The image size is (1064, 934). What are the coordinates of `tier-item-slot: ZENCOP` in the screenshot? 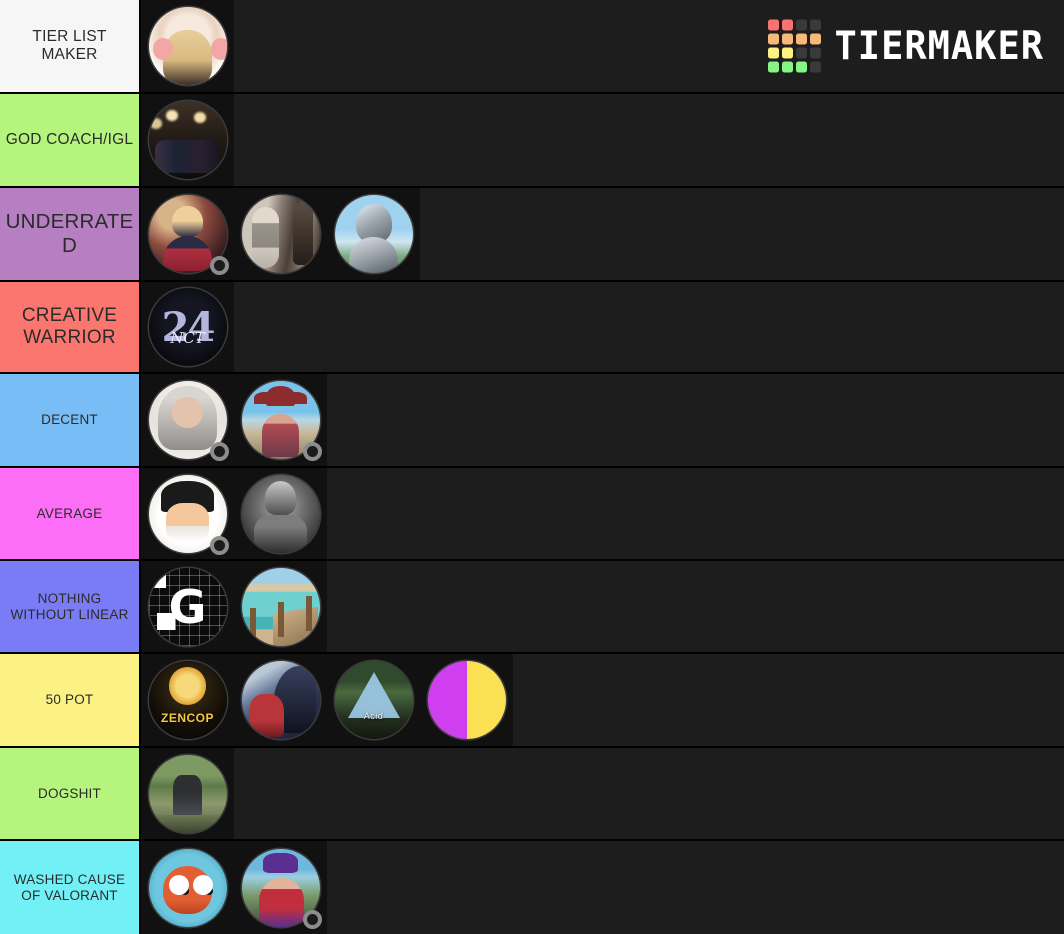 It's located at (187, 700).